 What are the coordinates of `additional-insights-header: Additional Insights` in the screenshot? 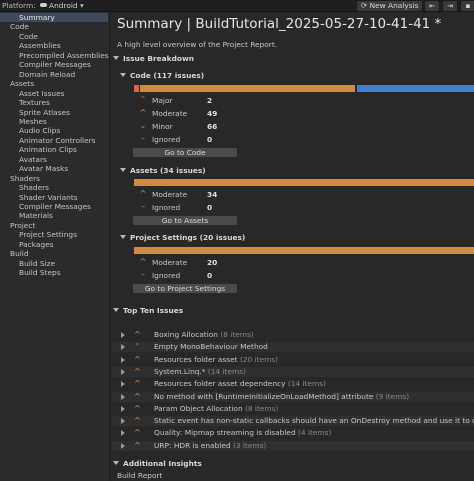 It's located at (157, 463).